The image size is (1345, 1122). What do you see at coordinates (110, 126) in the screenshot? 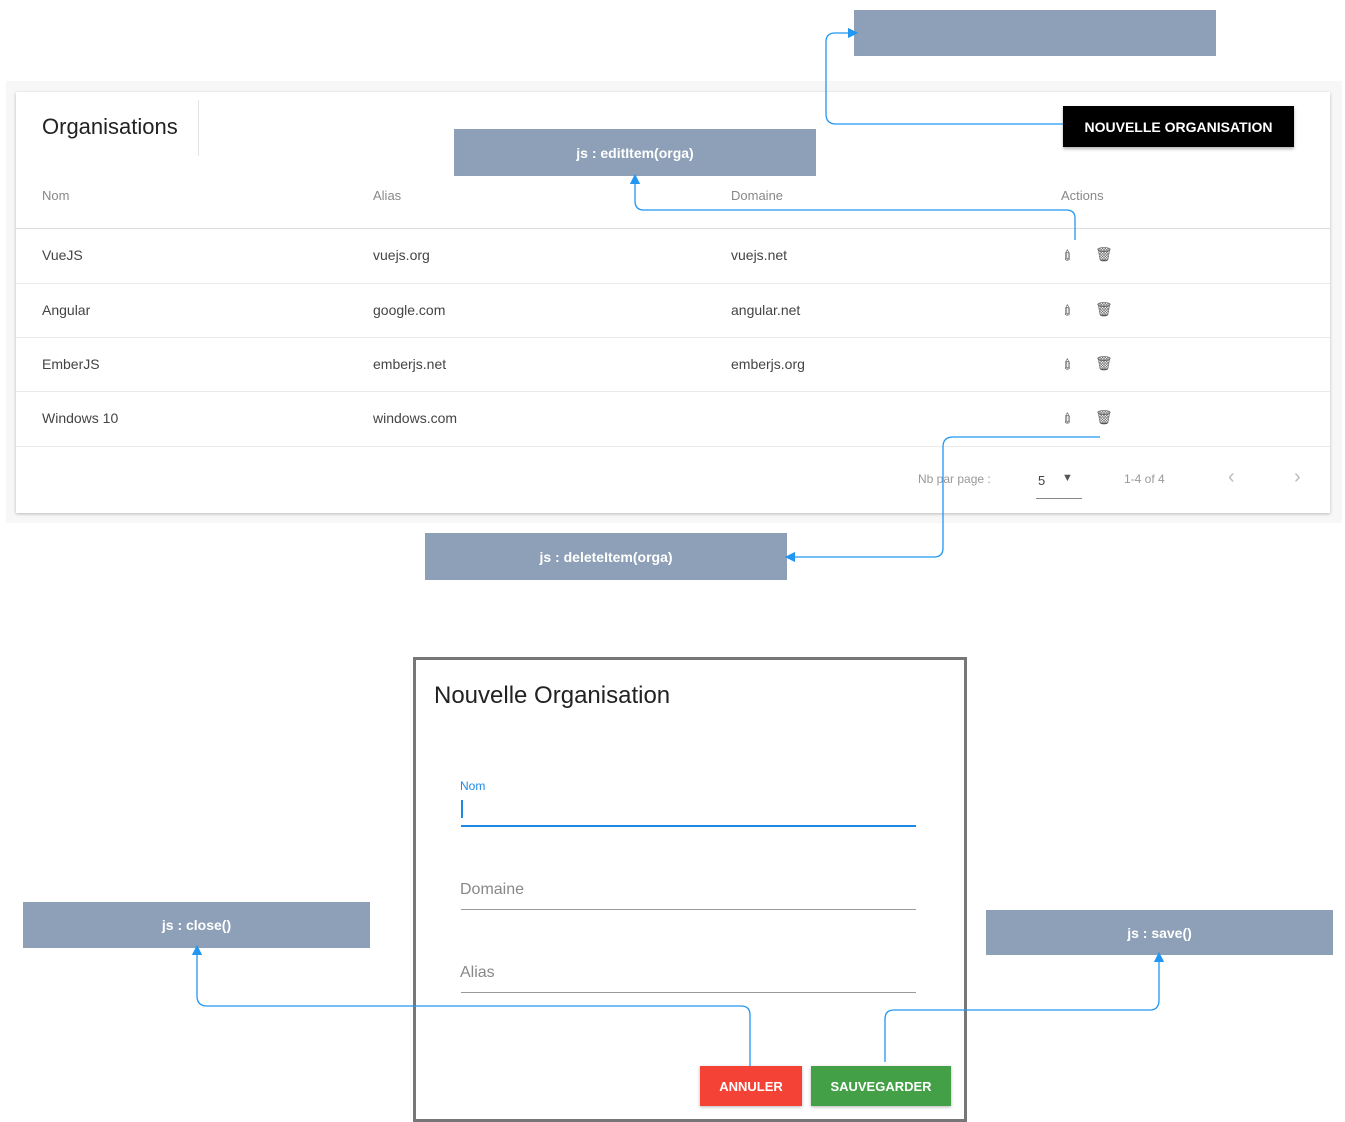
I see `page-title: Organisations` at bounding box center [110, 126].